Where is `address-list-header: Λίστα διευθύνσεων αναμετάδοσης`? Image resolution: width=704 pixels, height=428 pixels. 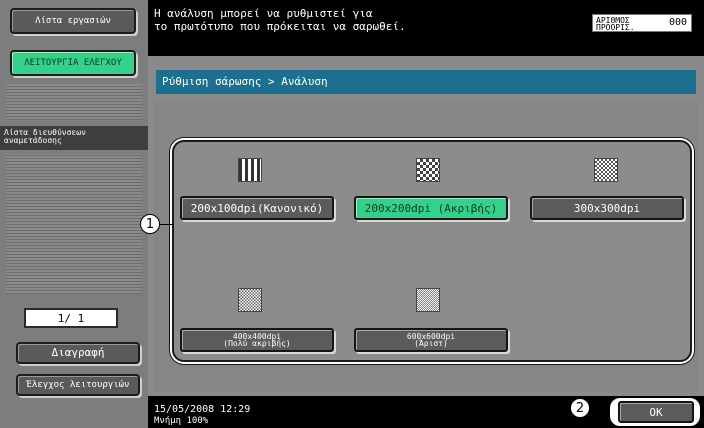
address-list-header: Λίστα διευθύνσεων αναμετάδοσης is located at coordinates (74, 138).